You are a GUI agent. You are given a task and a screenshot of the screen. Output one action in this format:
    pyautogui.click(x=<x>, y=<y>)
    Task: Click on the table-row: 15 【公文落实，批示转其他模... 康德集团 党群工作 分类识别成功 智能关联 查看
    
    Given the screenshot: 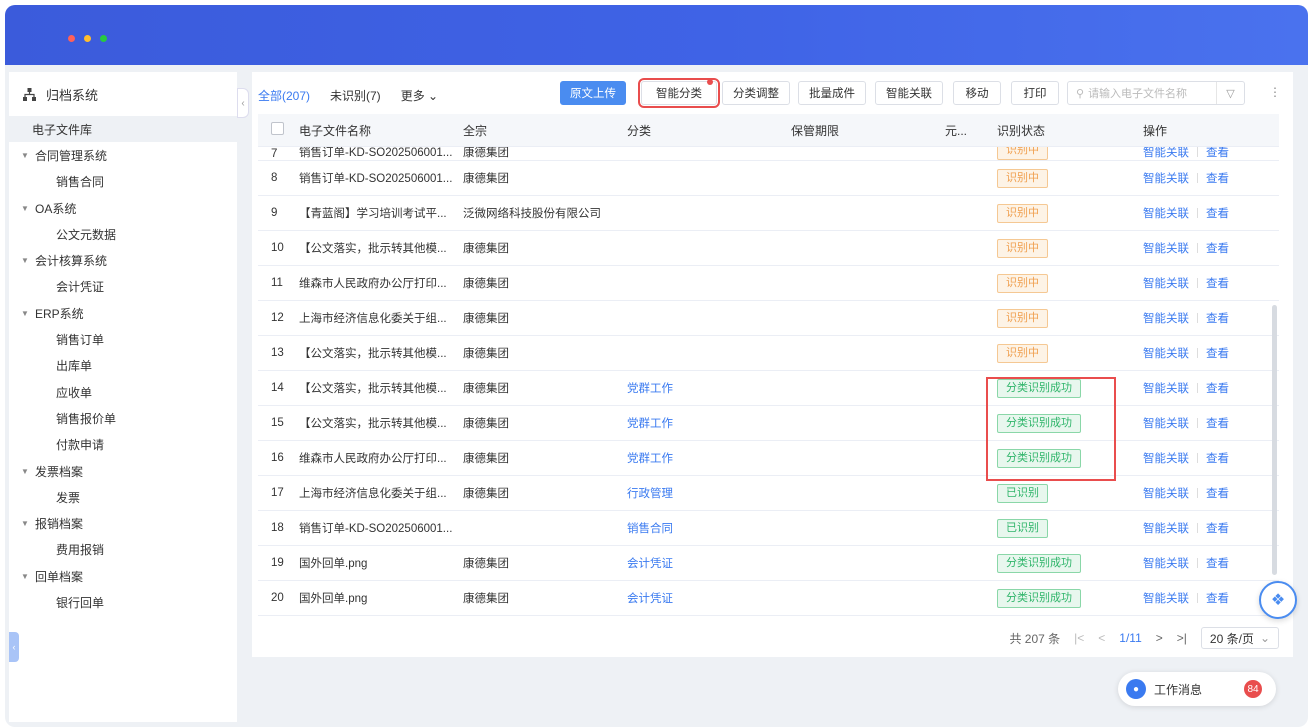 What is the action you would take?
    pyautogui.click(x=768, y=423)
    